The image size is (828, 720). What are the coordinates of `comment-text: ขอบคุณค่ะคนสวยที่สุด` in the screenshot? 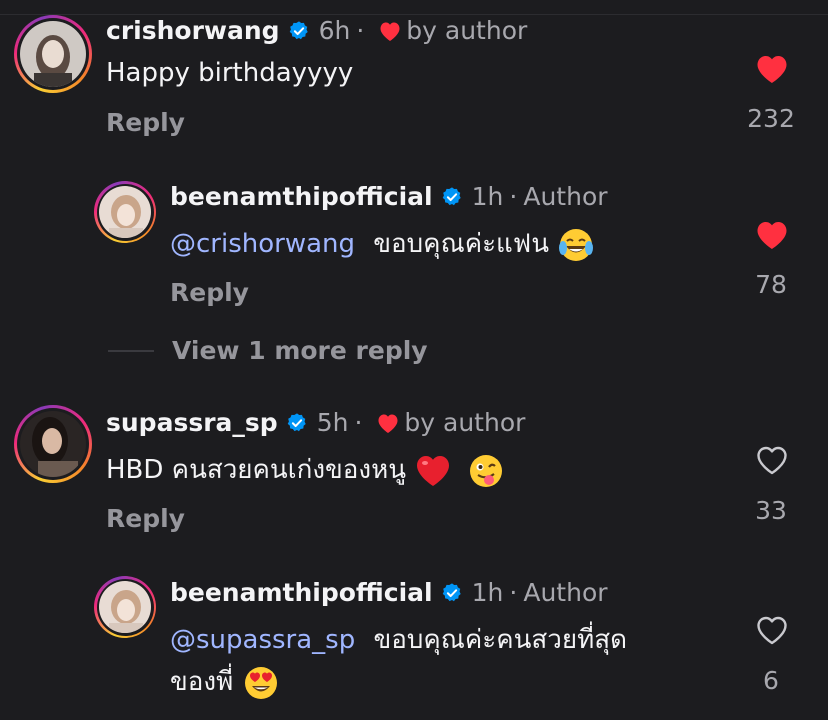 It's located at (500, 640).